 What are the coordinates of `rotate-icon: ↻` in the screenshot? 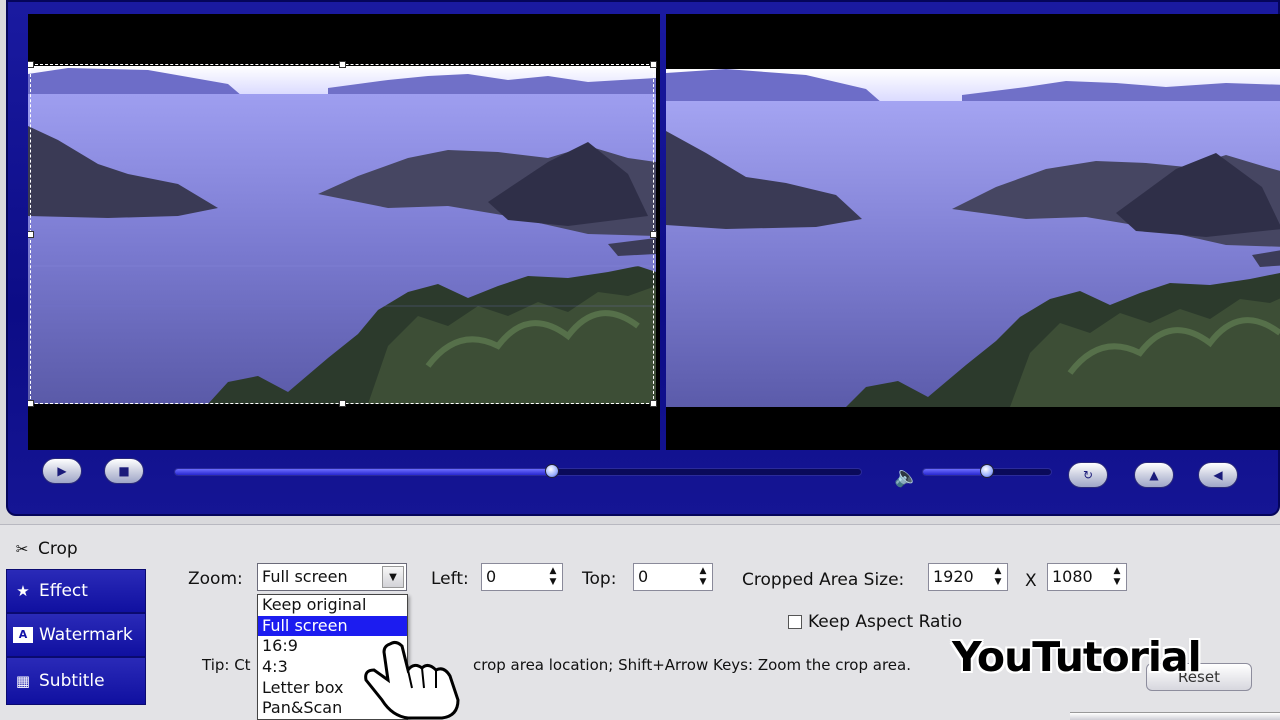 It's located at (1088, 475).